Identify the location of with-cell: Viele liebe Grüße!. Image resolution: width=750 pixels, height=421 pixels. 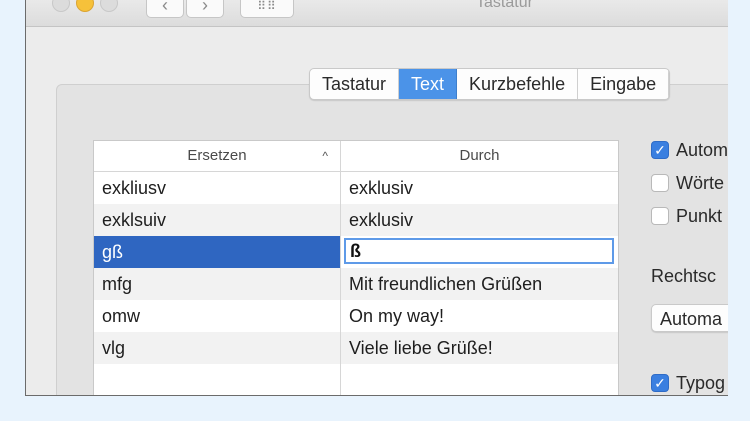
(421, 348).